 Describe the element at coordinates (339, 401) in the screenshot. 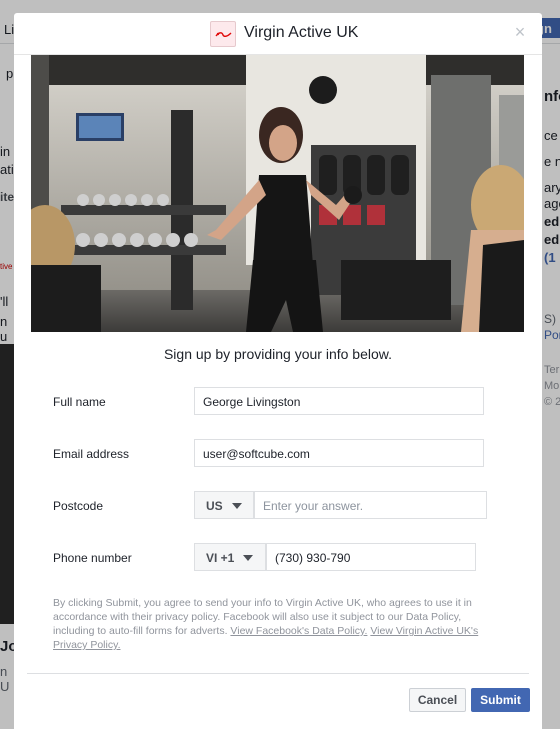

I see `full-name-field: George Livingston` at that location.